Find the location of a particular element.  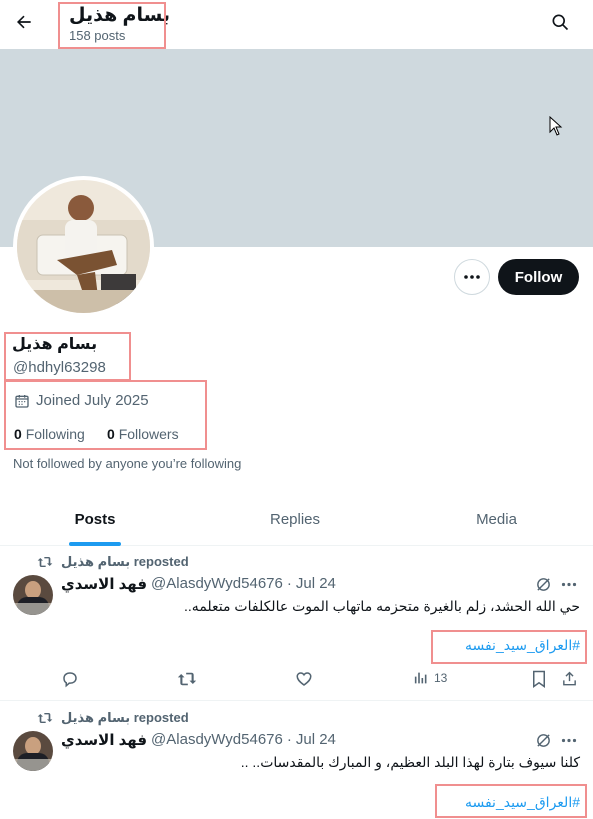

follow-button: Follow is located at coordinates (538, 277).